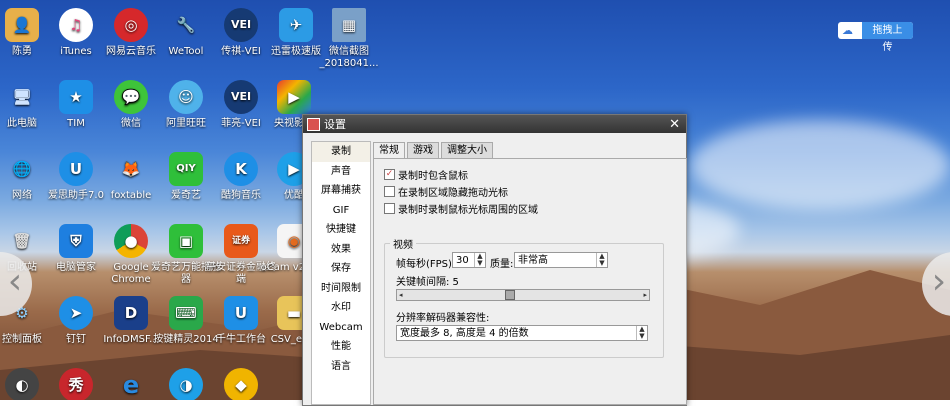 The image size is (950, 406). I want to click on chevron-right-icon: ›, so click(939, 281).